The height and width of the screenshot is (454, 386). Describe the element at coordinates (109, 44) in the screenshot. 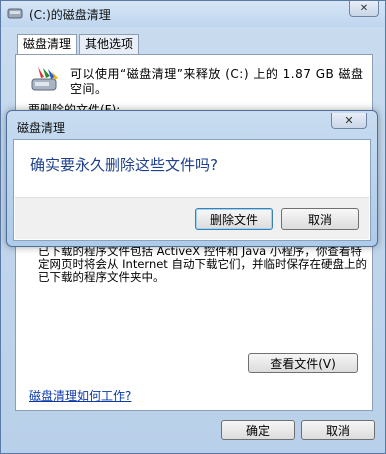

I see `tab-other-options: 其他选项` at that location.